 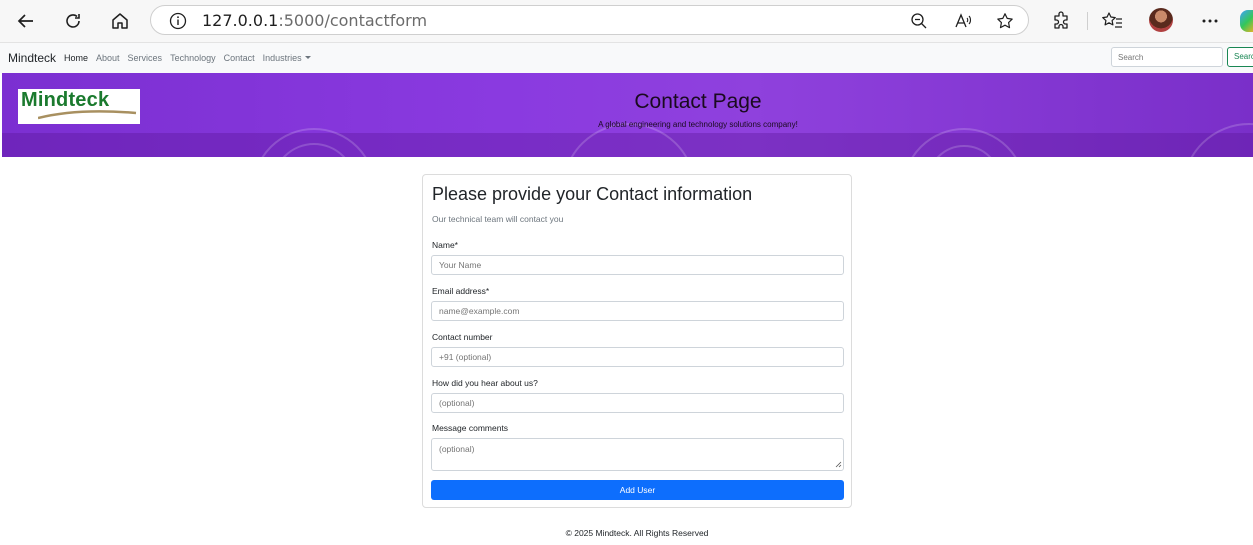 I want to click on footer-copyright: © 2025 Mindteck. All Rights Reserved, so click(x=637, y=533).